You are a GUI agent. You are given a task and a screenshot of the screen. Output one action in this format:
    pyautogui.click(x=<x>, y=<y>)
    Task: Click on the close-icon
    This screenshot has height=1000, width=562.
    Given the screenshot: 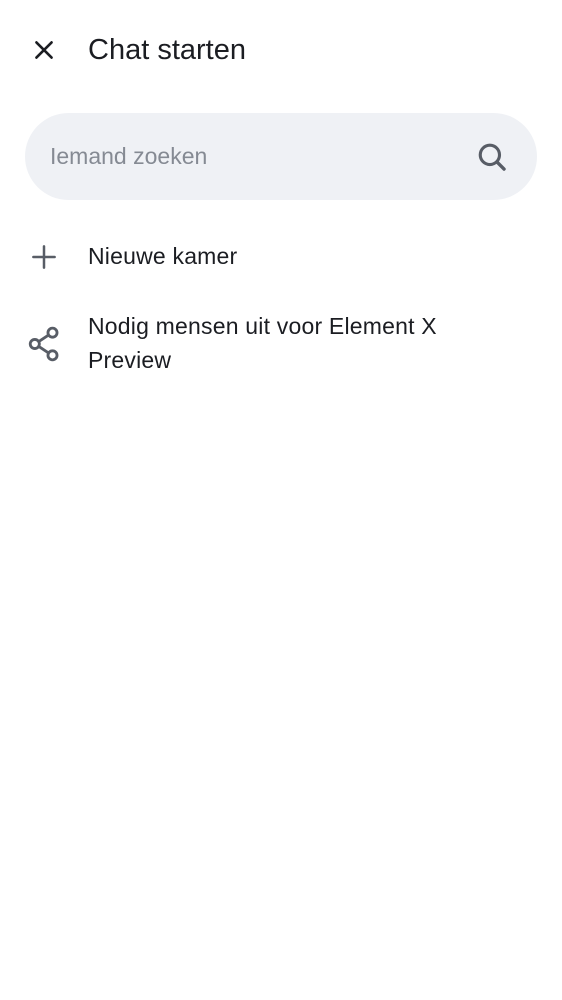 What is the action you would take?
    pyautogui.click(x=44, y=50)
    